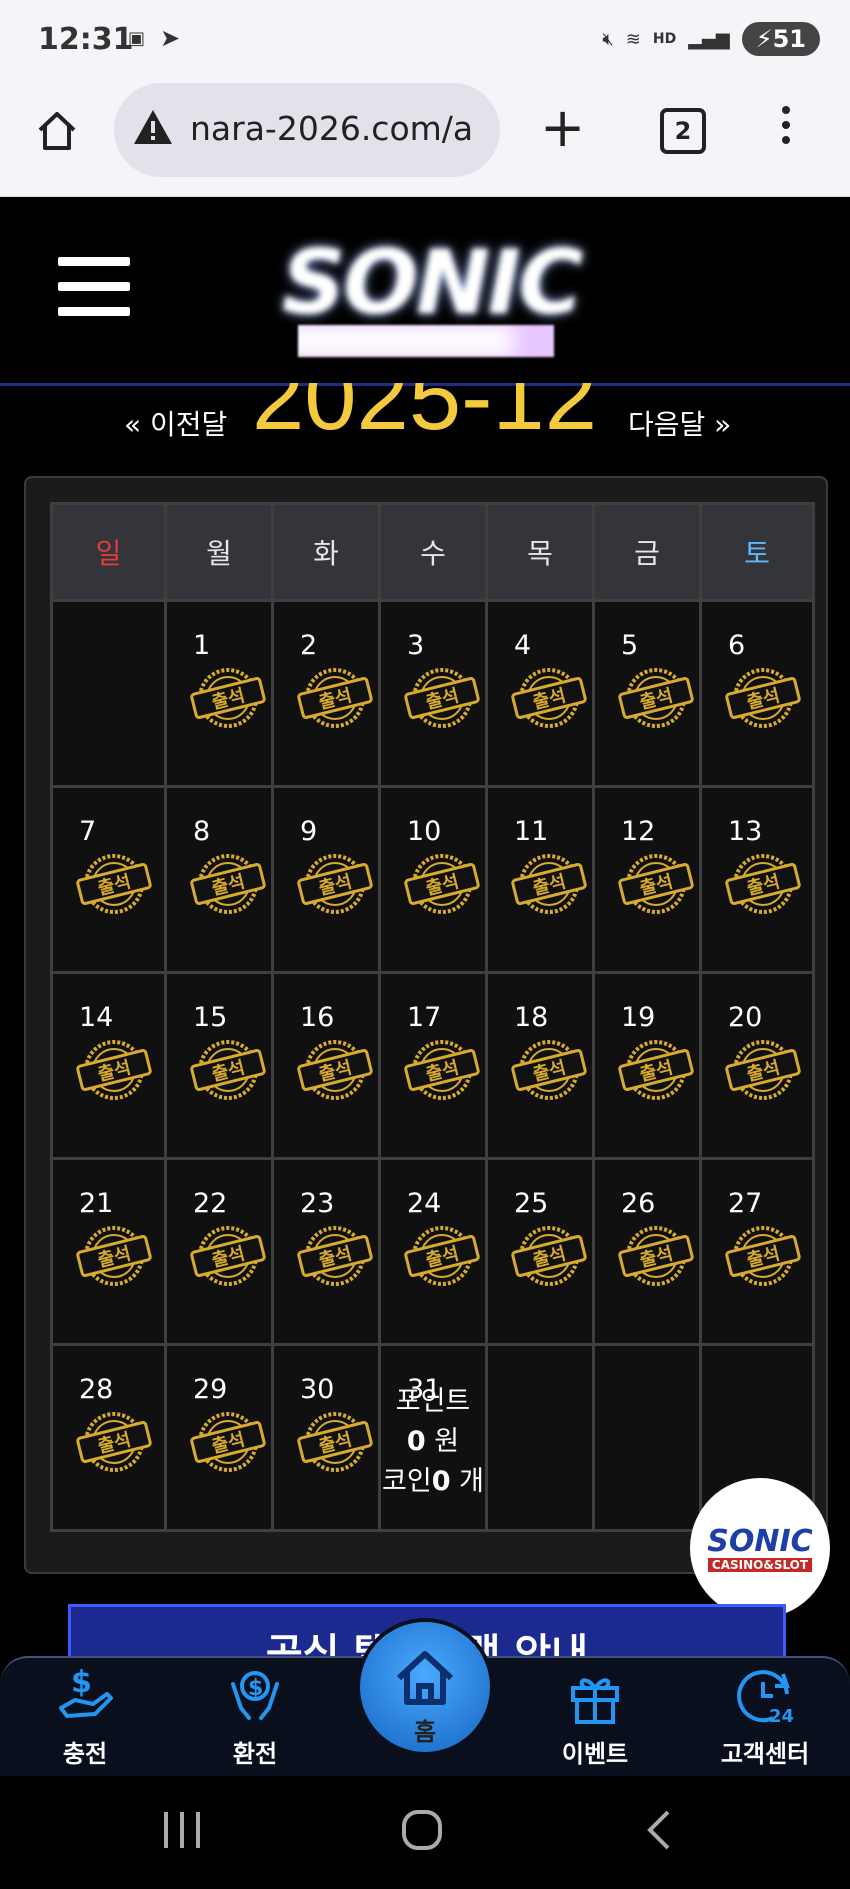  I want to click on day-number: 1, so click(202, 645).